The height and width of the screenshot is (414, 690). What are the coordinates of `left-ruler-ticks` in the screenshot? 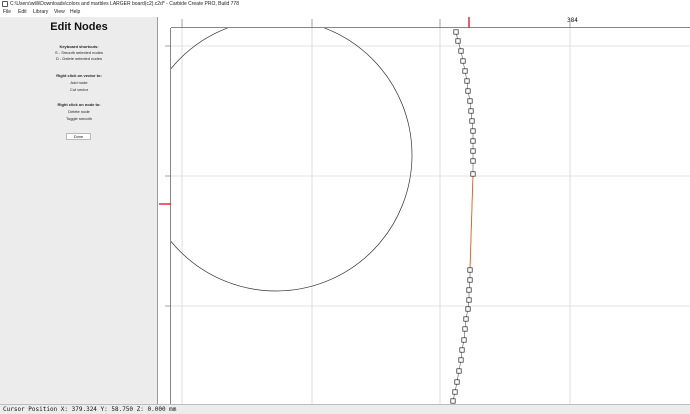 It's located at (168, 176).